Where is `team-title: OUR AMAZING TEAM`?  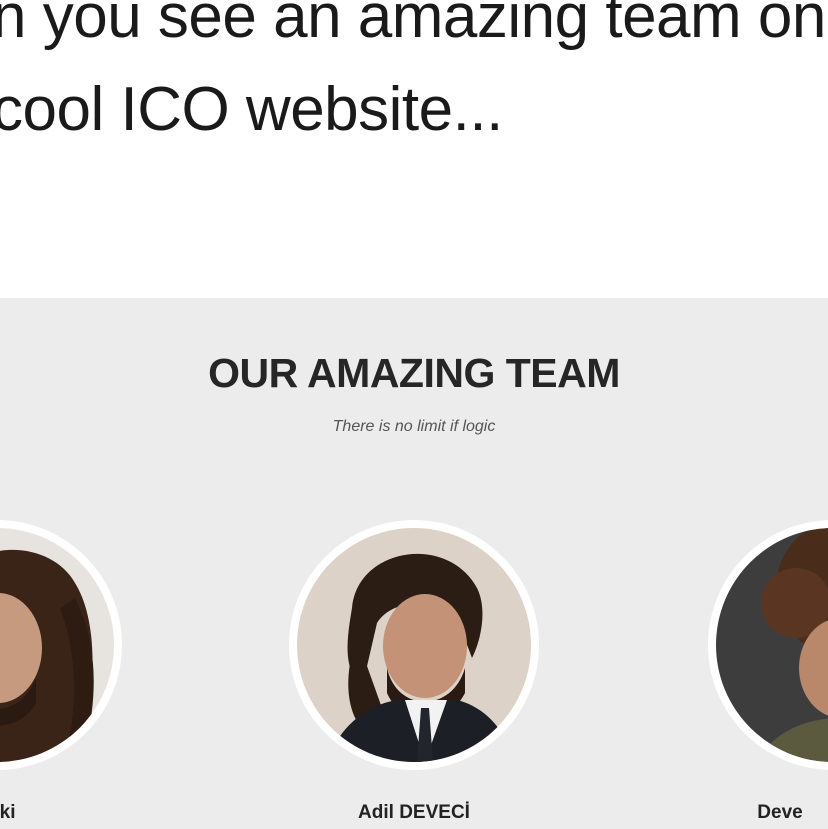 team-title: OUR AMAZING TEAM is located at coordinates (414, 373).